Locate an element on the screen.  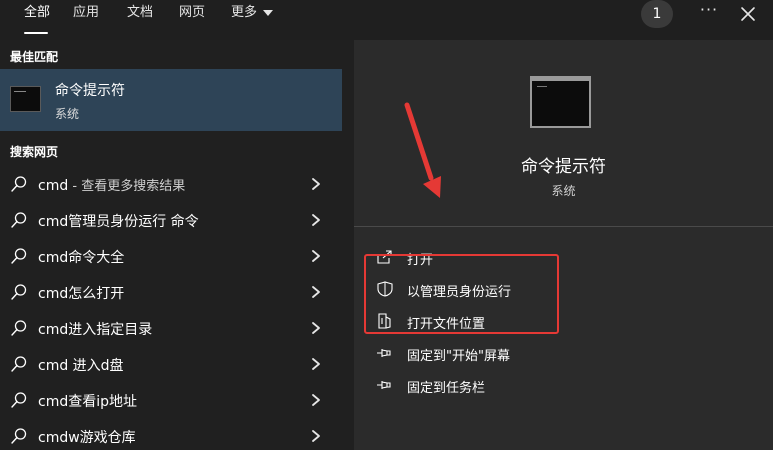
web-result-row: cmd - 查看更多搜索结果 is located at coordinates (171, 184).